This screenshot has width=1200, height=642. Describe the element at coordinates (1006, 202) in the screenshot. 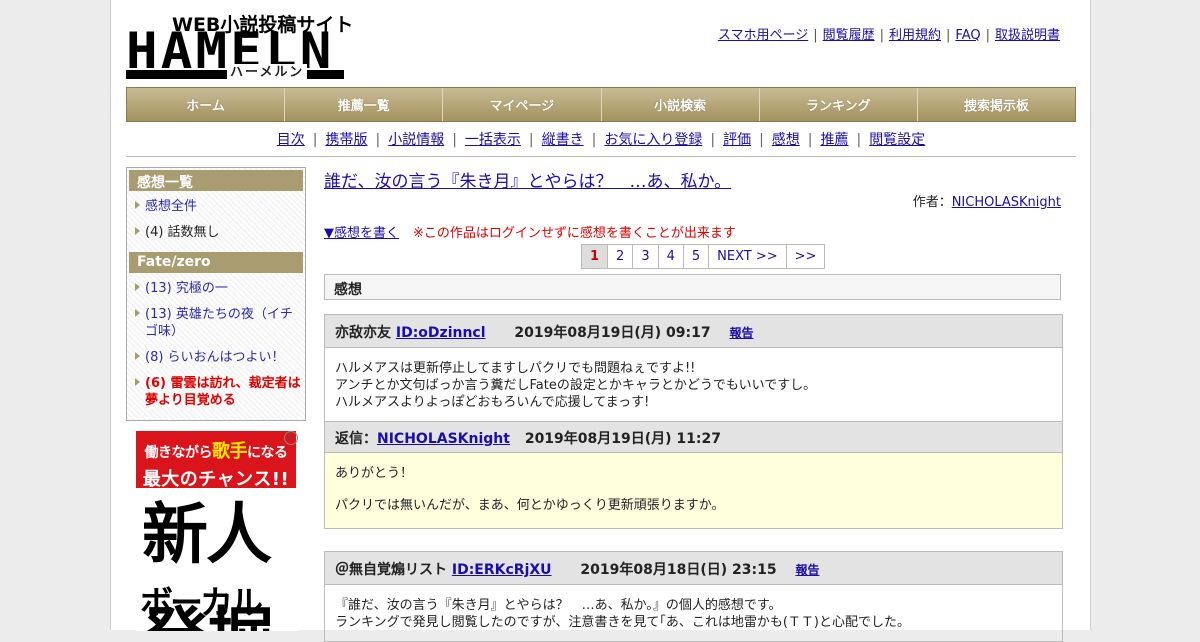

I see `author-link: NICHOLASKnight` at that location.